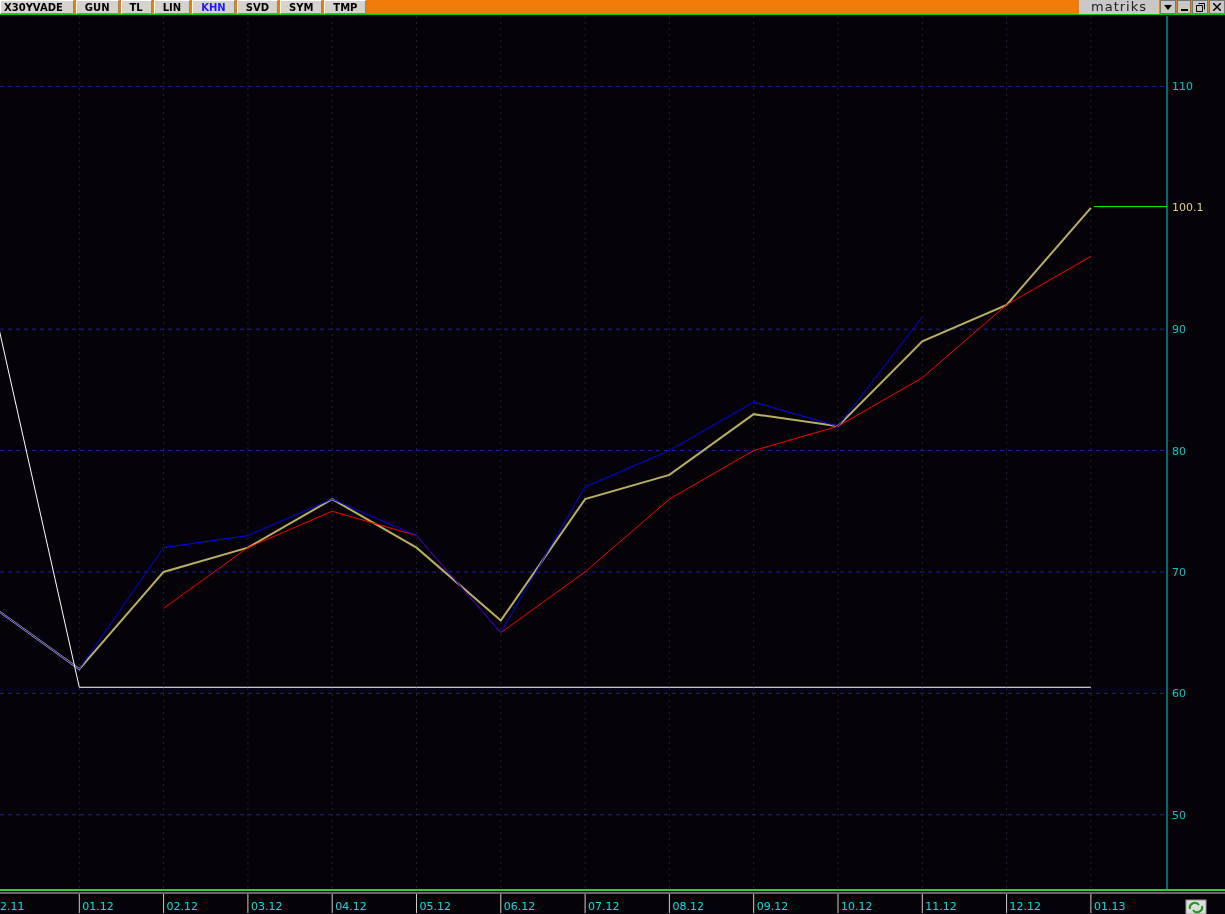 The height and width of the screenshot is (914, 1225). Describe the element at coordinates (1196, 906) in the screenshot. I see `refresh-icon` at that location.